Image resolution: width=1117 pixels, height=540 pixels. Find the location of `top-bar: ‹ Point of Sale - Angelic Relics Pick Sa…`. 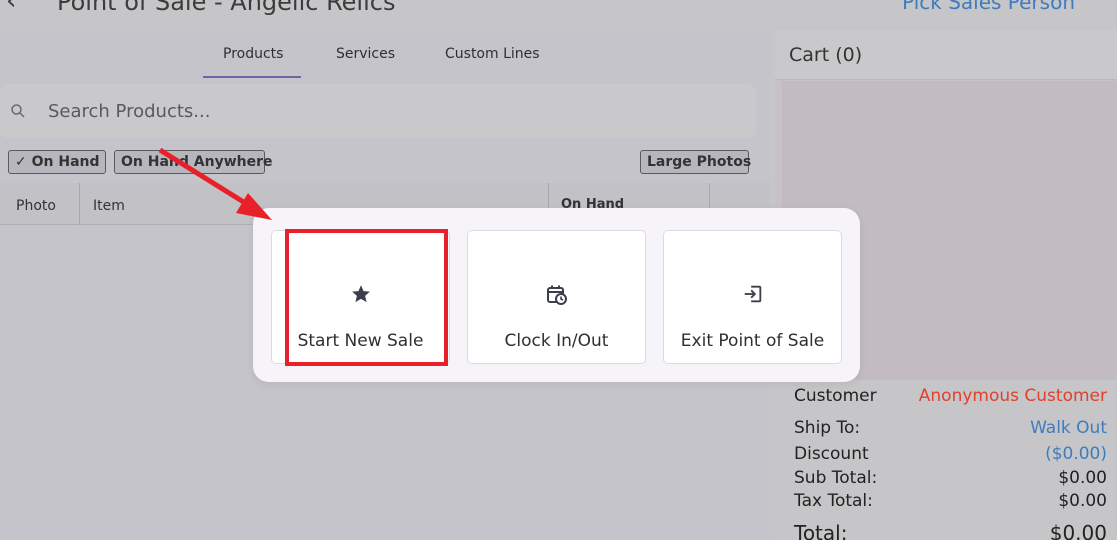

top-bar: ‹ Point of Sale - Angelic Relics Pick Sa… is located at coordinates (558, 15).